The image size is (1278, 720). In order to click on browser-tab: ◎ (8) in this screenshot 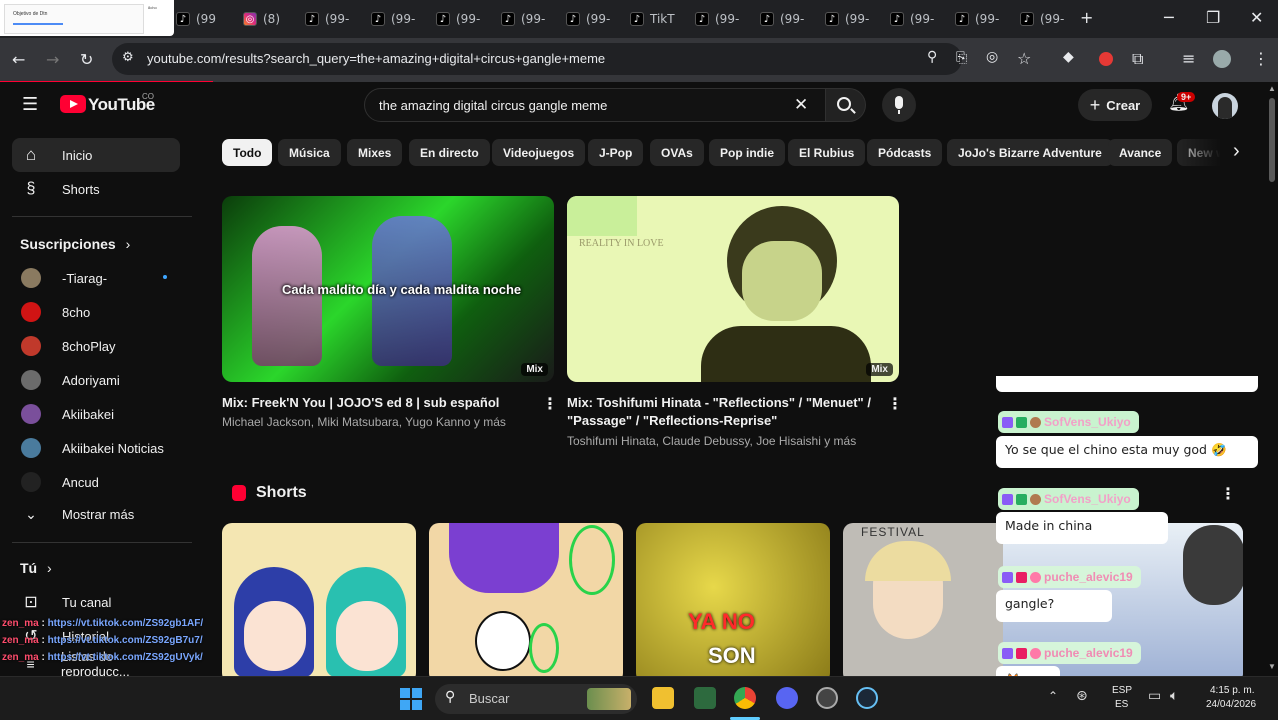, I will do `click(261, 19)`.